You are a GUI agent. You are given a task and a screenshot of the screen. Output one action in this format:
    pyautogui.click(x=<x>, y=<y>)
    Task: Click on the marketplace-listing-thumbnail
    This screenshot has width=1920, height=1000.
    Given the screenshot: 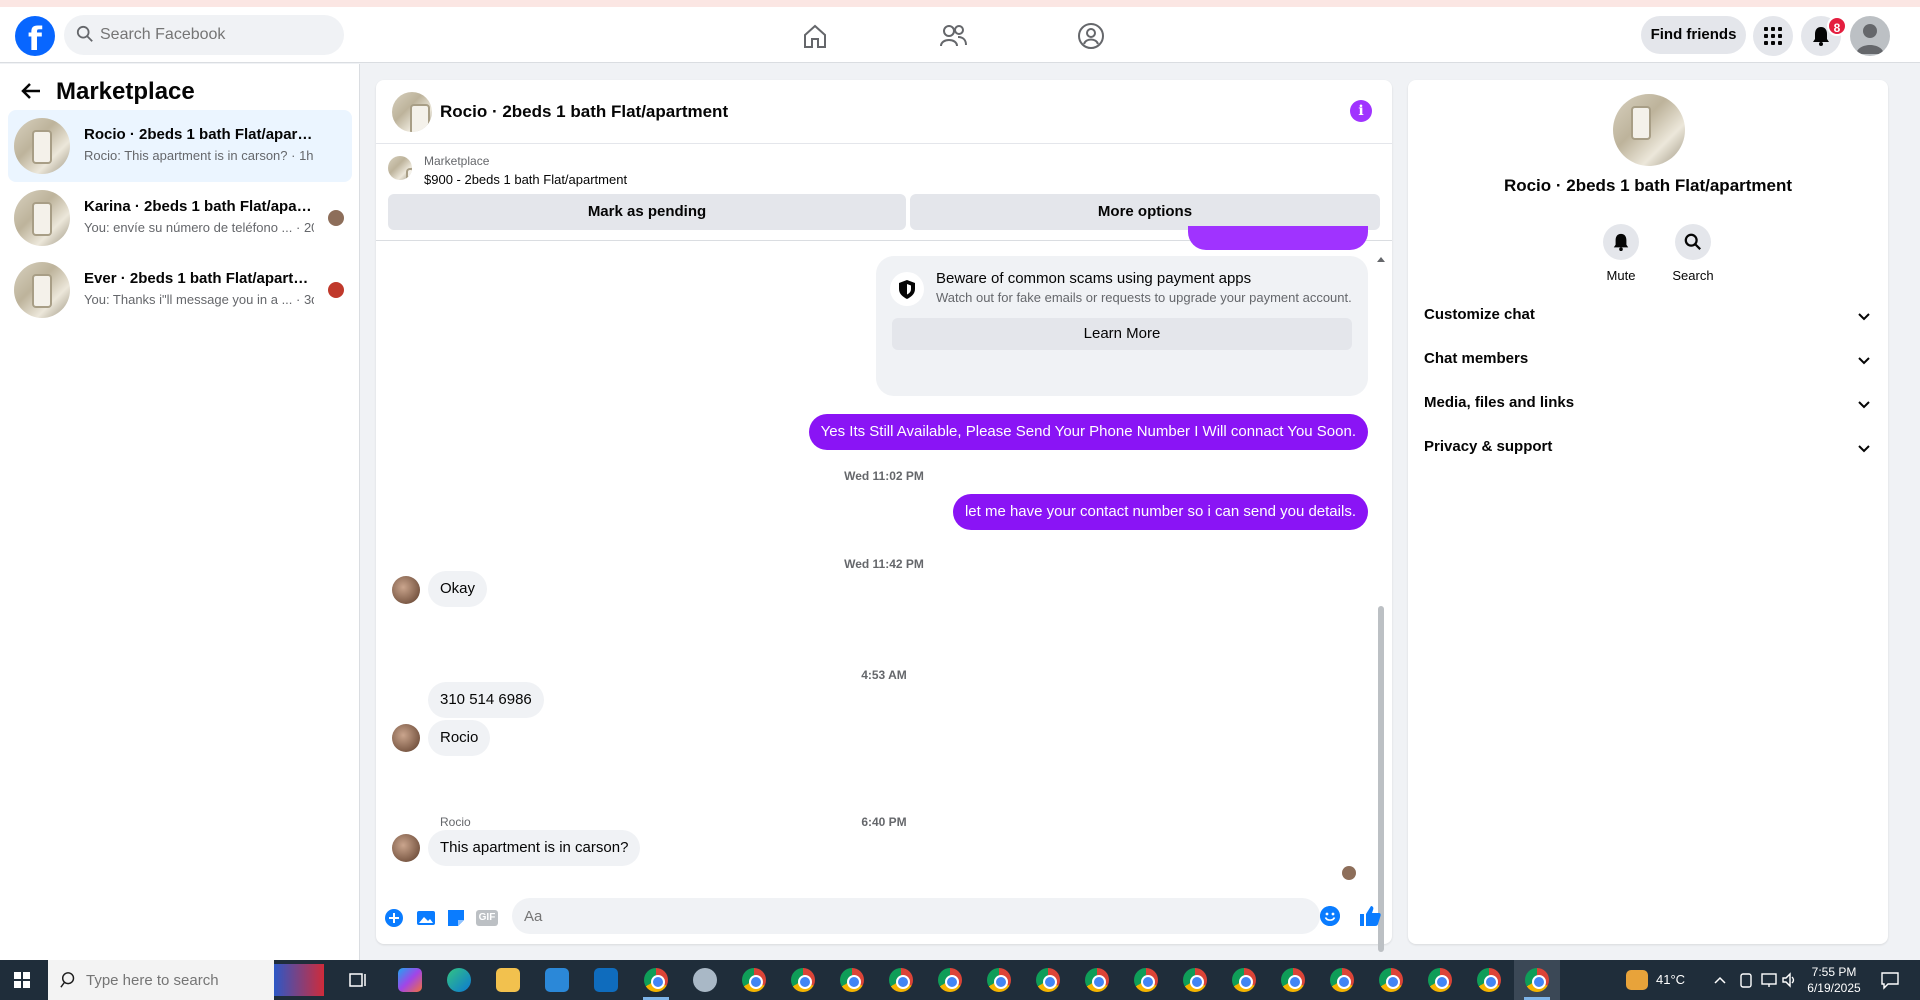 What is the action you would take?
    pyautogui.click(x=400, y=168)
    